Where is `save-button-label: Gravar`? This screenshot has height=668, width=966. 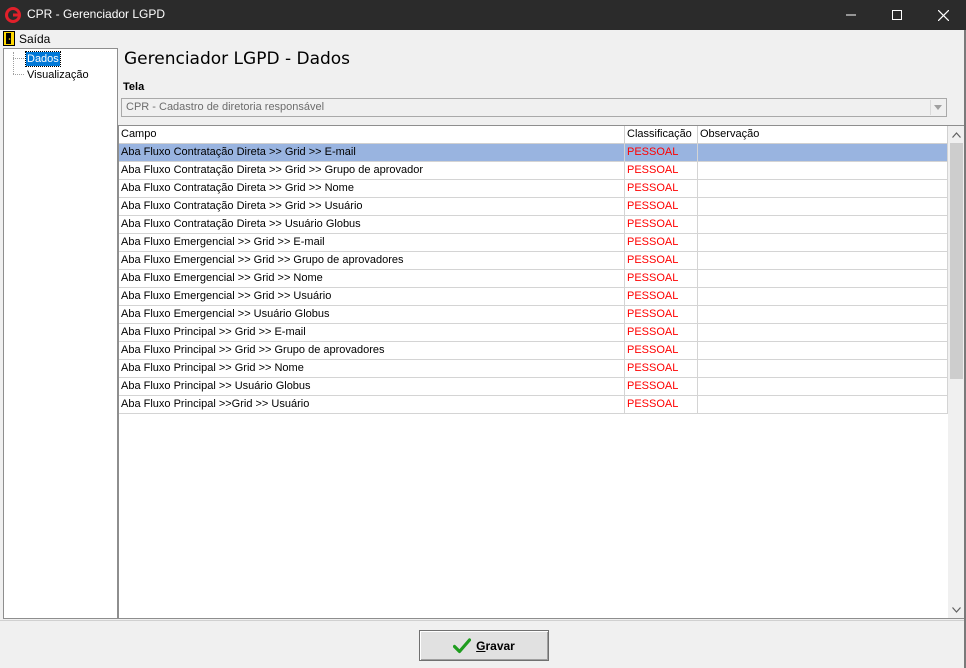
save-button-label: Gravar is located at coordinates (495, 646).